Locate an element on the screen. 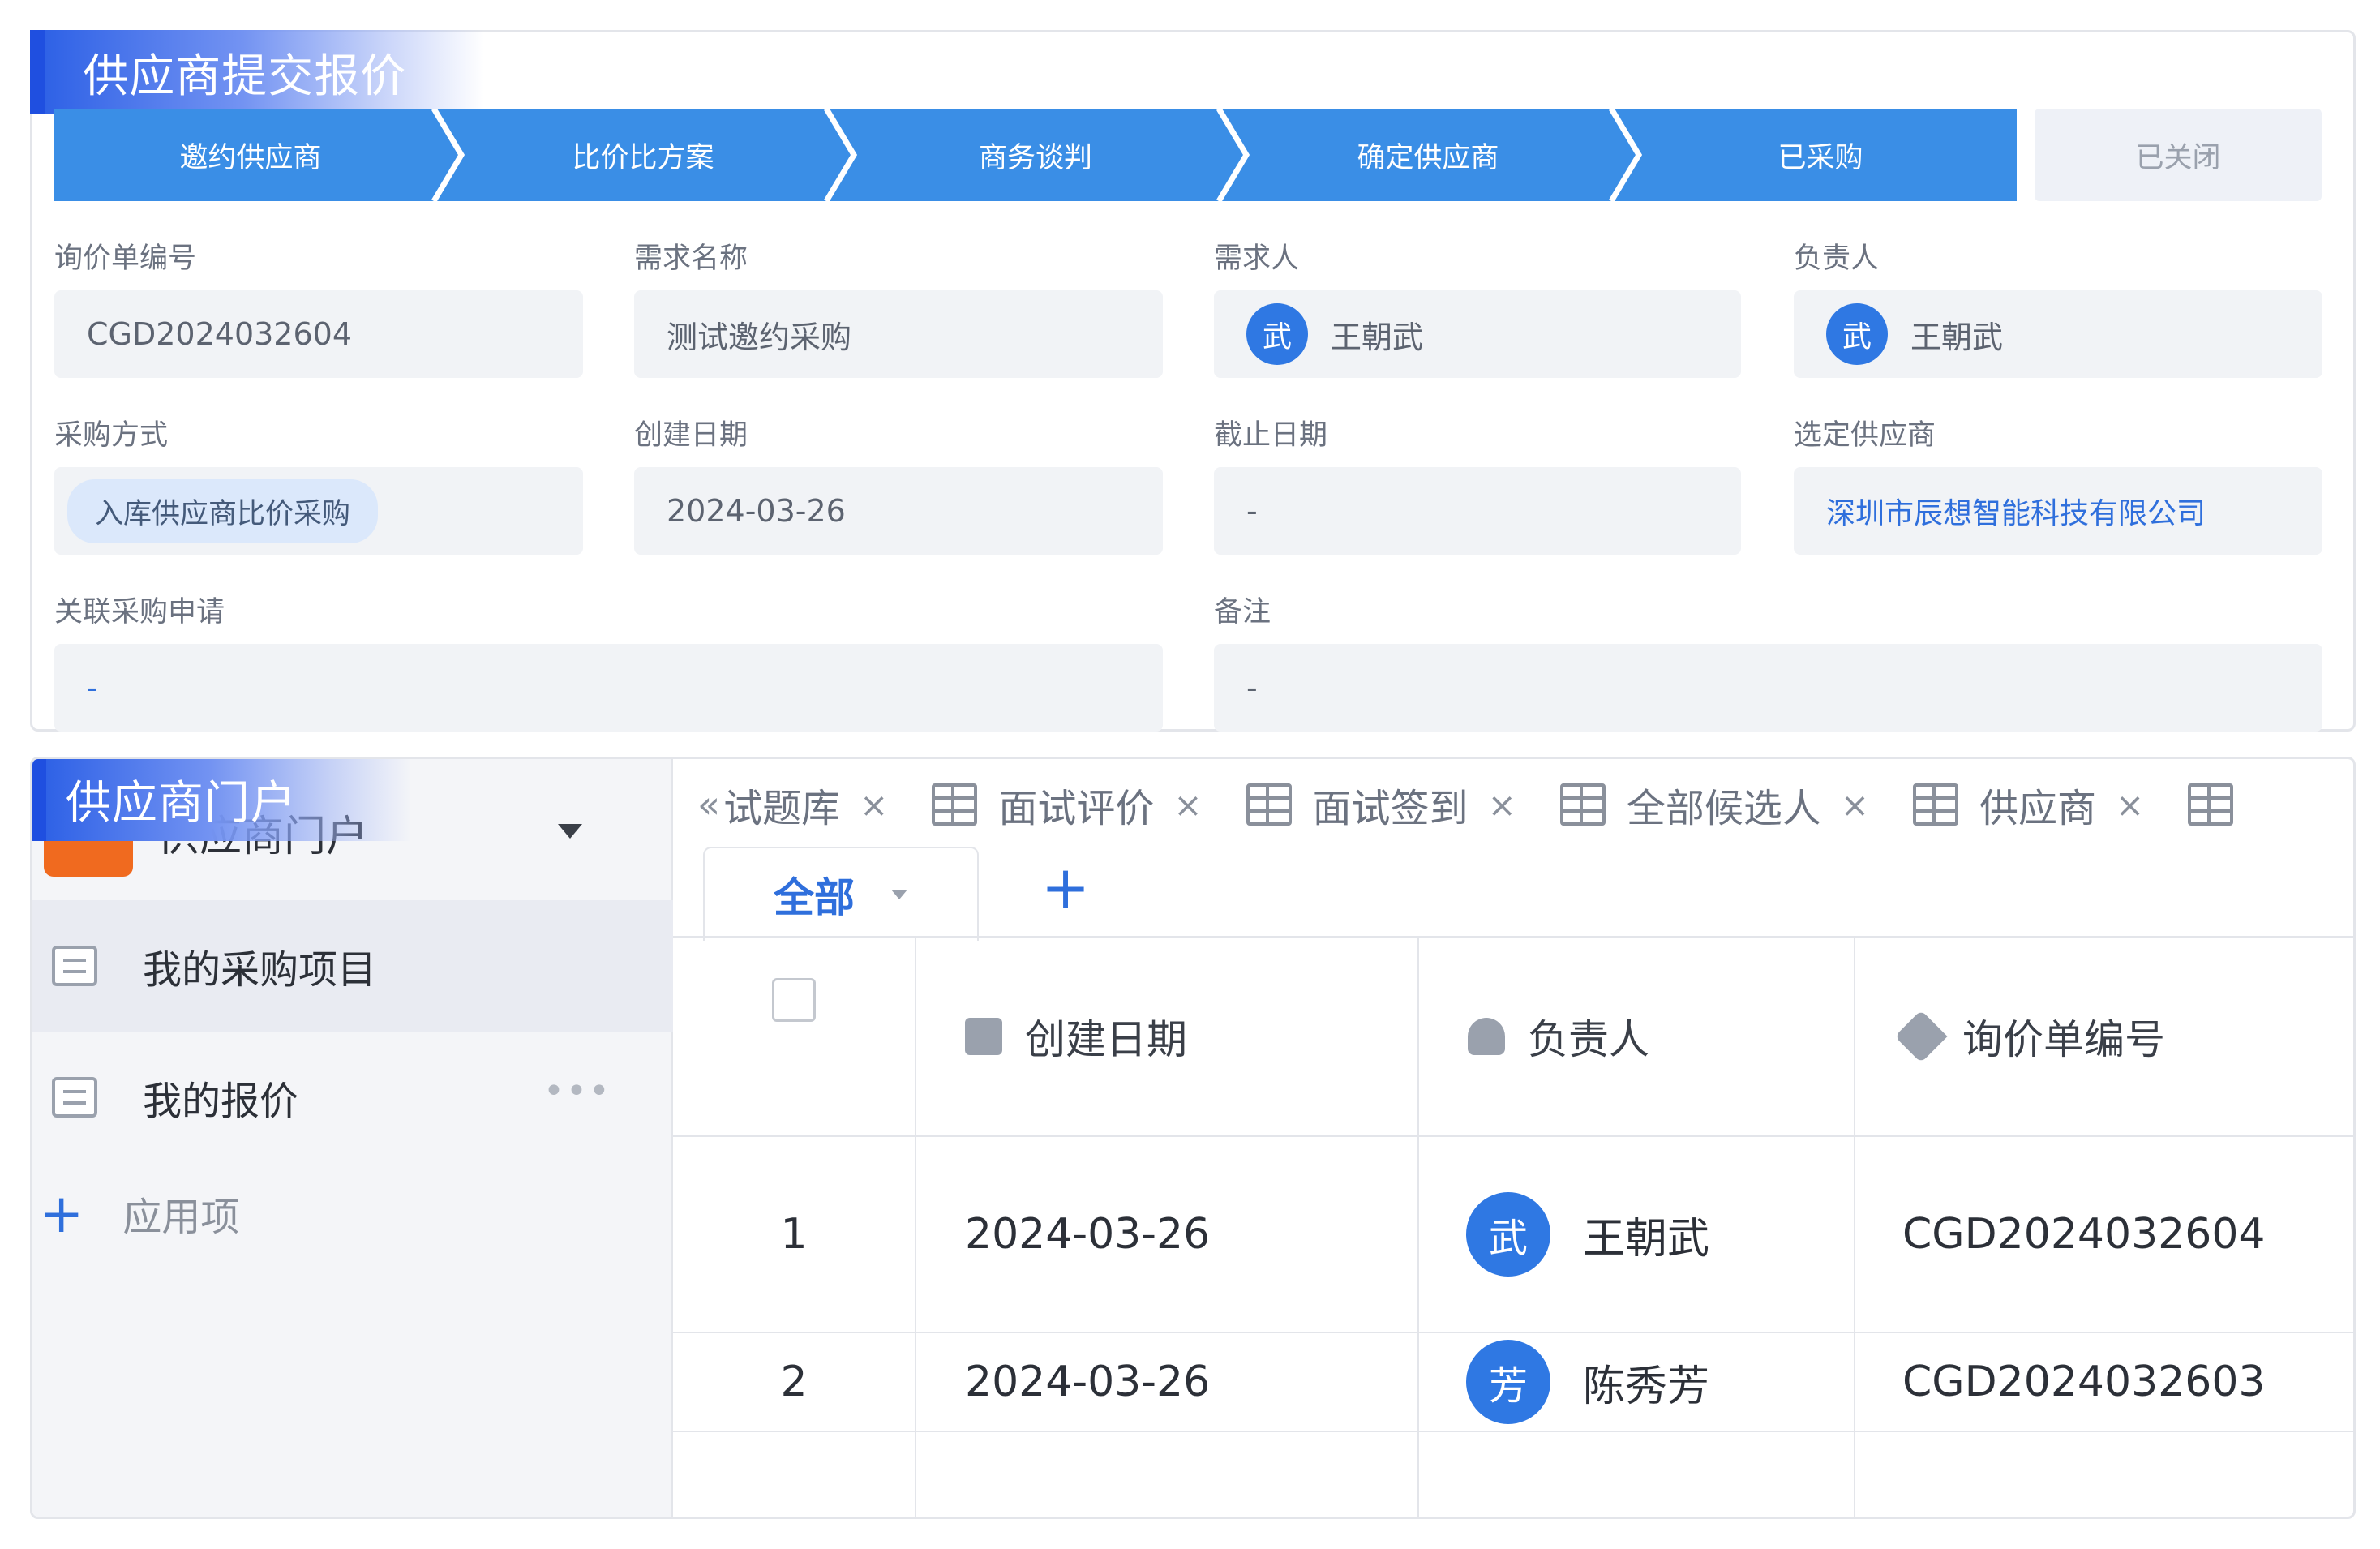  table-cell-inquiry-no: CGD2024032603 is located at coordinates (2104, 1382).